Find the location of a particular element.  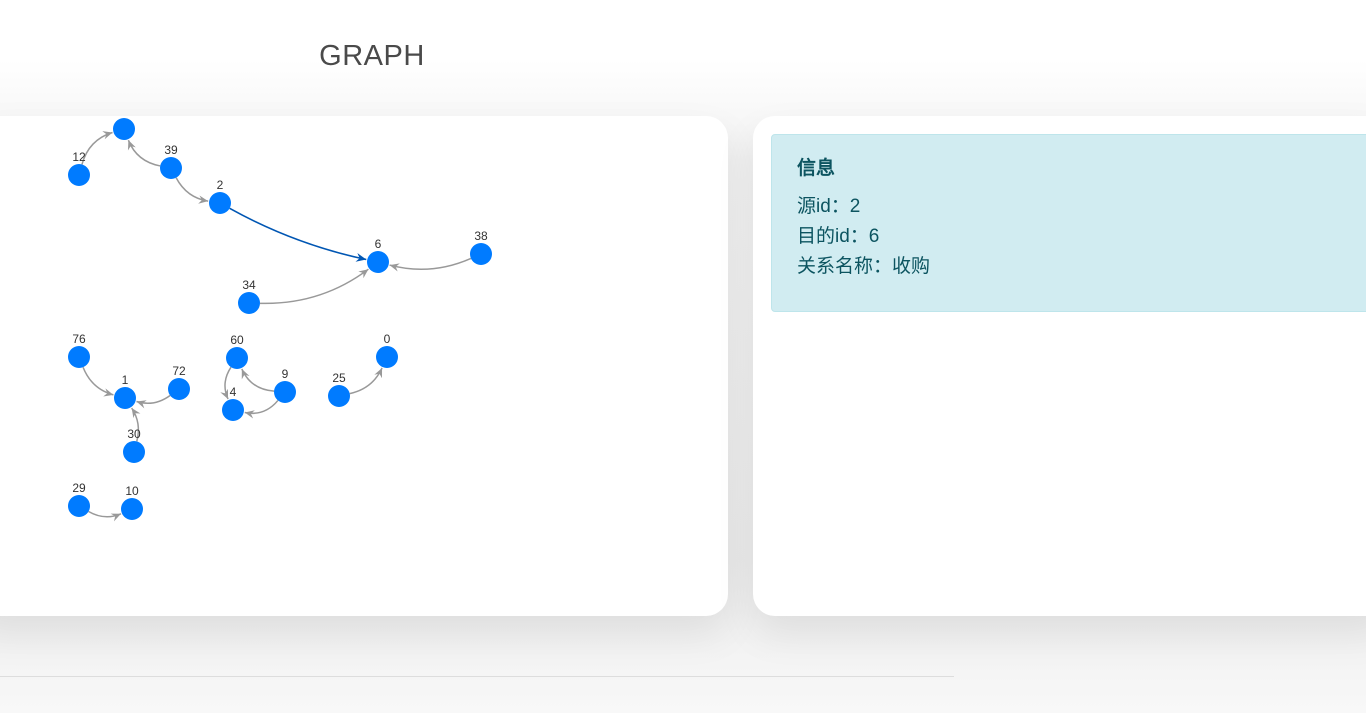

graph-node-0: 0 is located at coordinates (387, 350).